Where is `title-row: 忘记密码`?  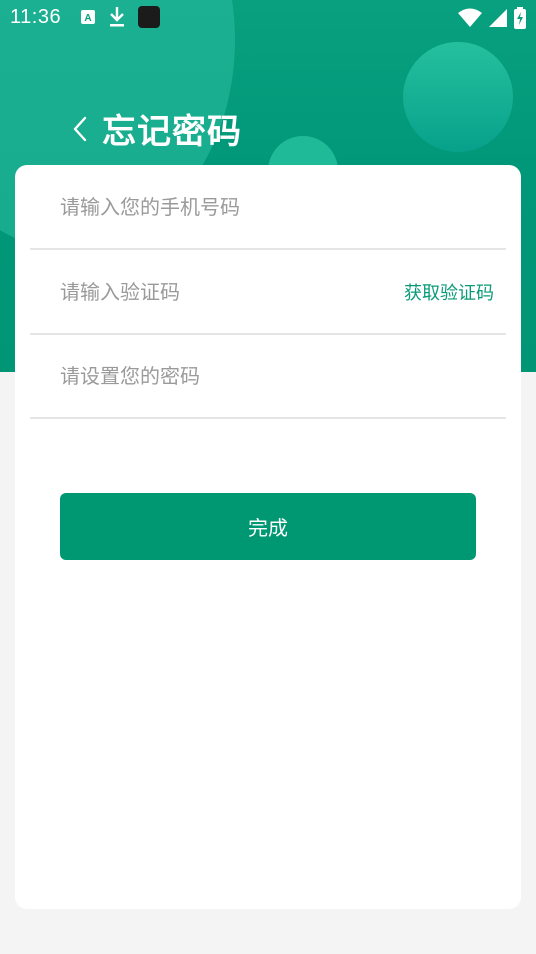
title-row: 忘记密码 is located at coordinates (156, 128).